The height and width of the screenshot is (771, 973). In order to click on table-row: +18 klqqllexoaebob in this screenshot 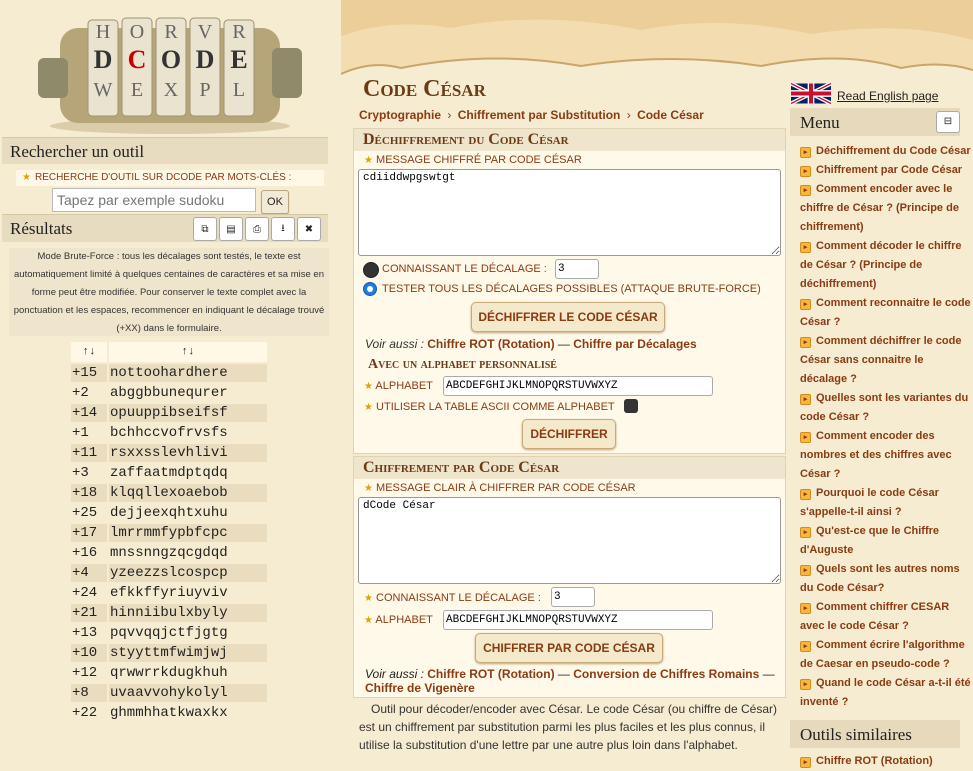, I will do `click(169, 493)`.